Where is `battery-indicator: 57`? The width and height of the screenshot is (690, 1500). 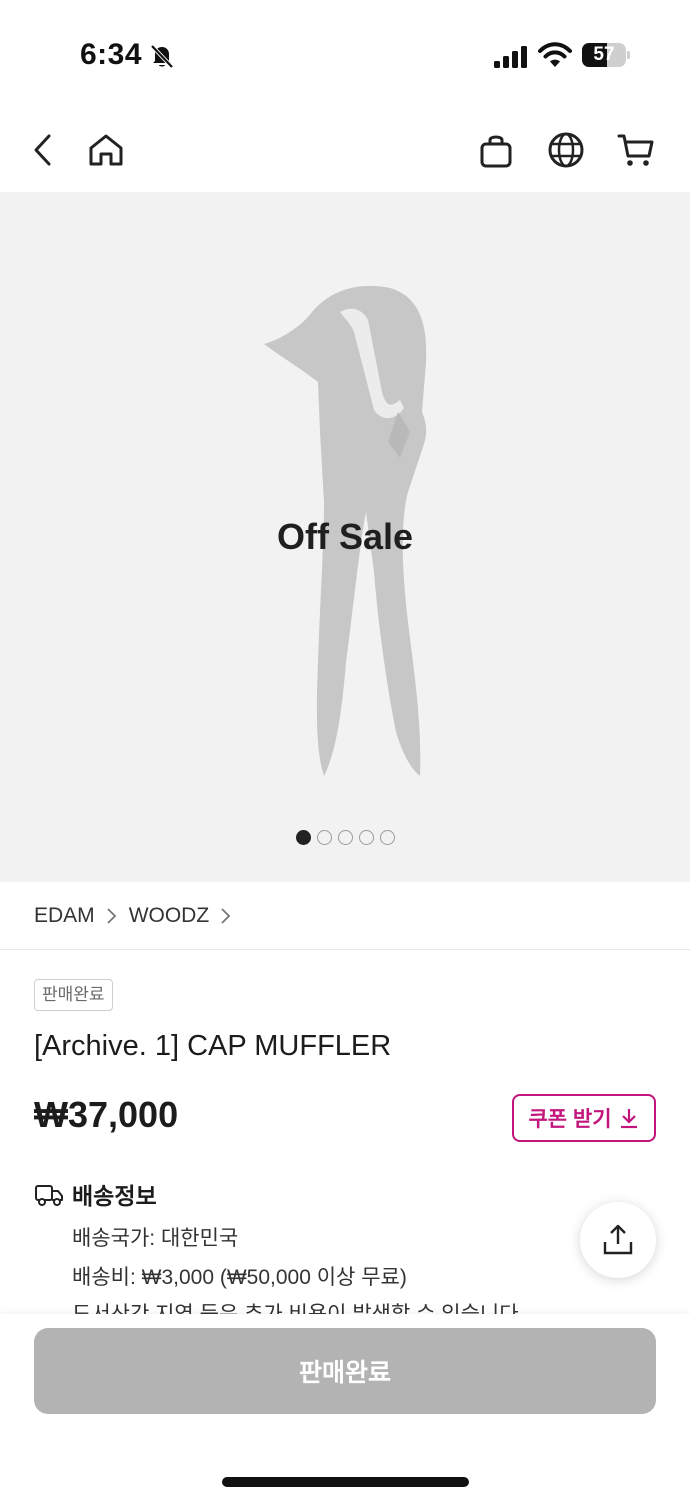
battery-indicator: 57 is located at coordinates (606, 55).